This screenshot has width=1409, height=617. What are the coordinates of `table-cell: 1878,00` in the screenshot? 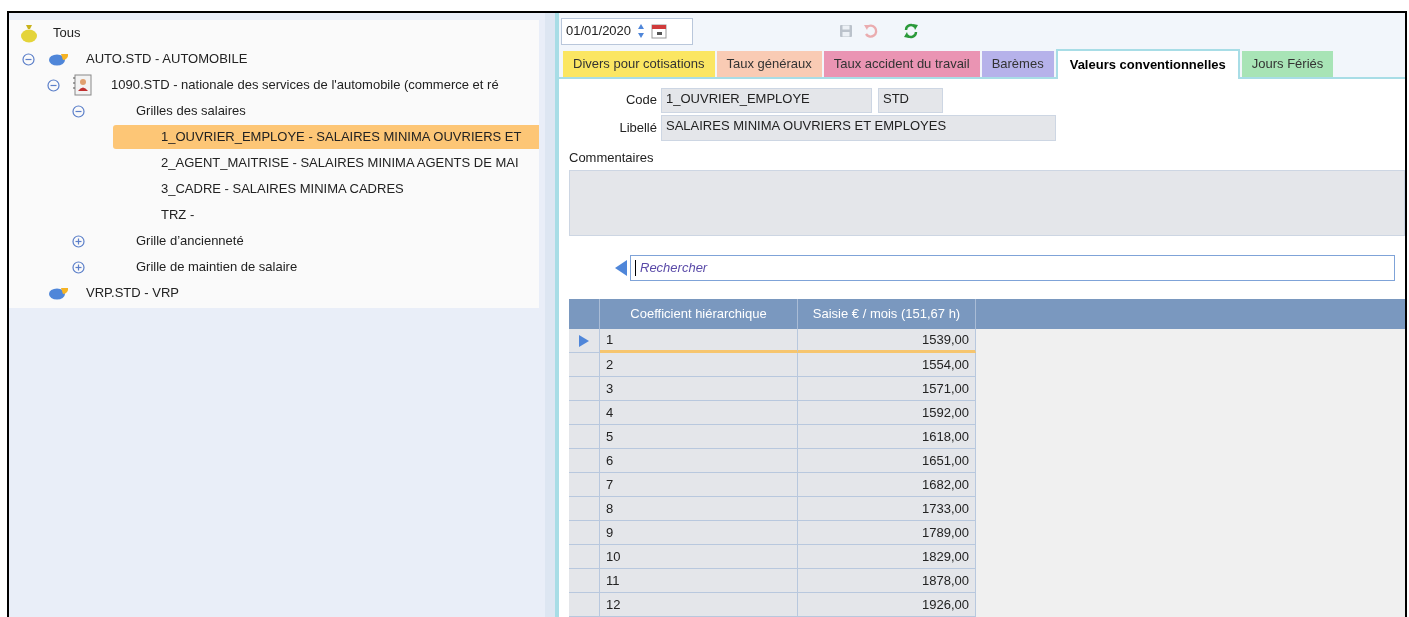 It's located at (887, 581).